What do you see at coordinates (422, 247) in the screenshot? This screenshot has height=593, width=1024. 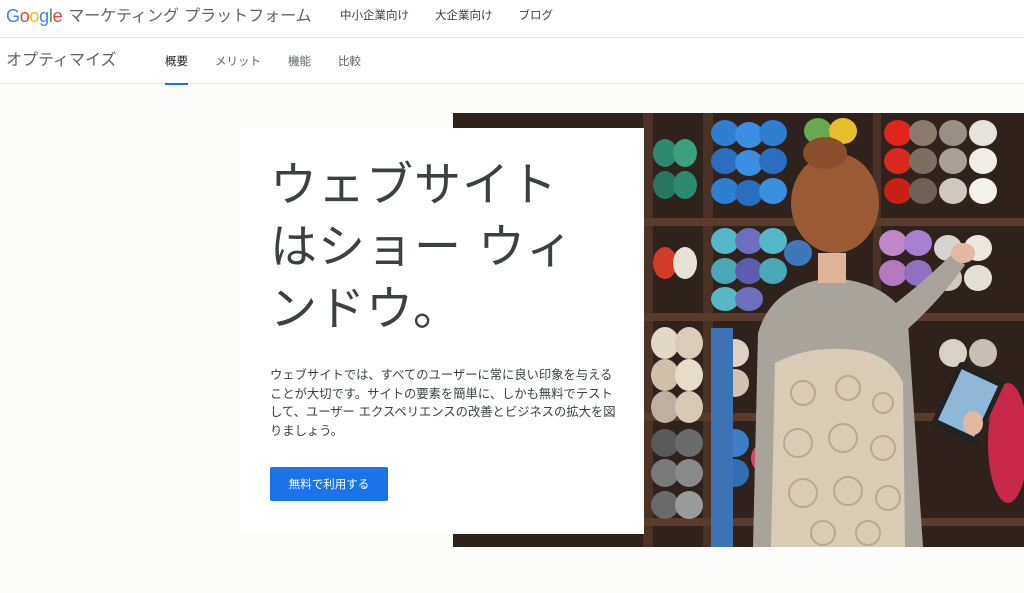 I see `hero-title: ウェブサイト はショー ウィ ンドウ。` at bounding box center [422, 247].